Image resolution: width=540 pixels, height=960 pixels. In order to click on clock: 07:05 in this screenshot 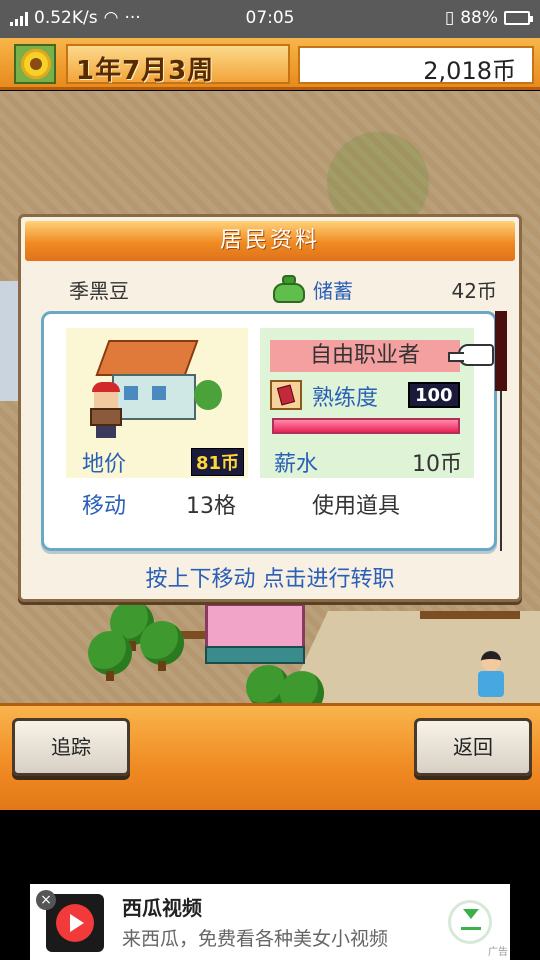, I will do `click(270, 18)`.